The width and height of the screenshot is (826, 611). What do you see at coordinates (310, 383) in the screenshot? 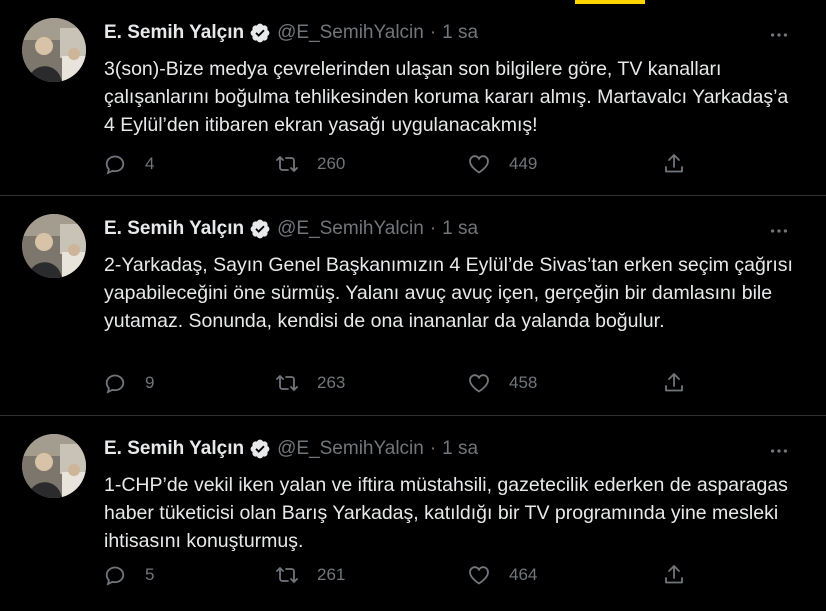
I see `retweet-button: 263` at bounding box center [310, 383].